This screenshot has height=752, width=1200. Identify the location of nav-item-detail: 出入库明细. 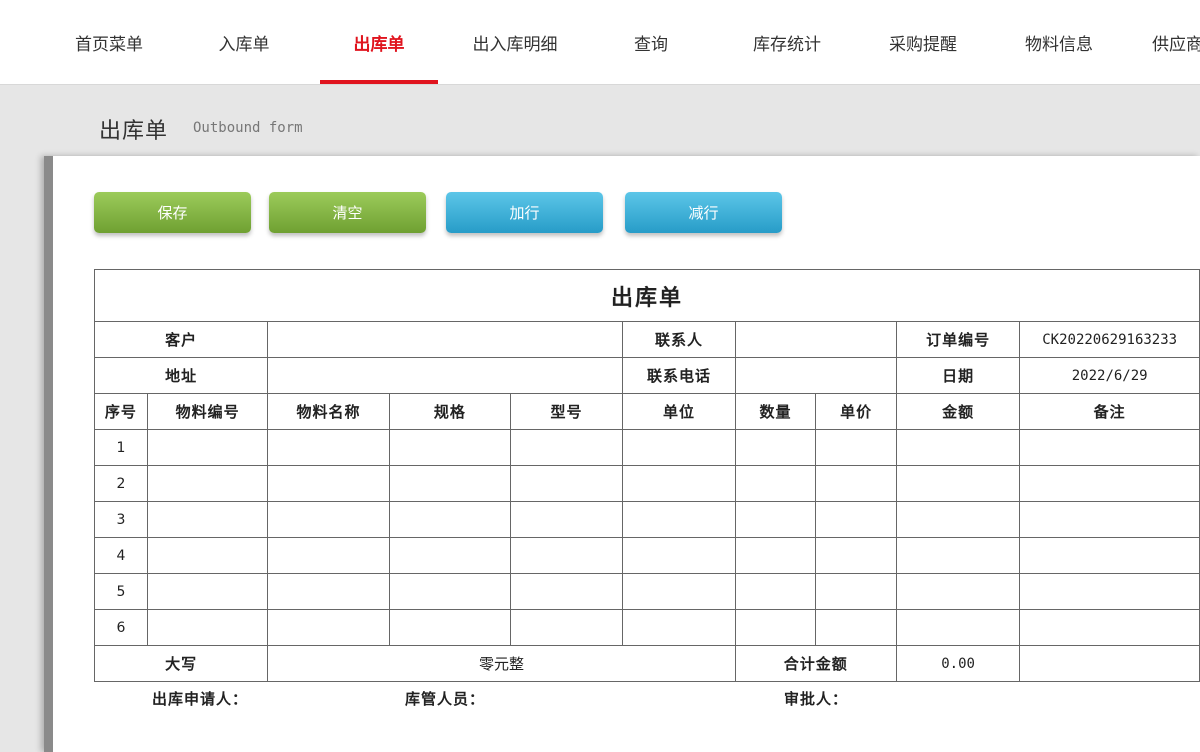
(515, 42).